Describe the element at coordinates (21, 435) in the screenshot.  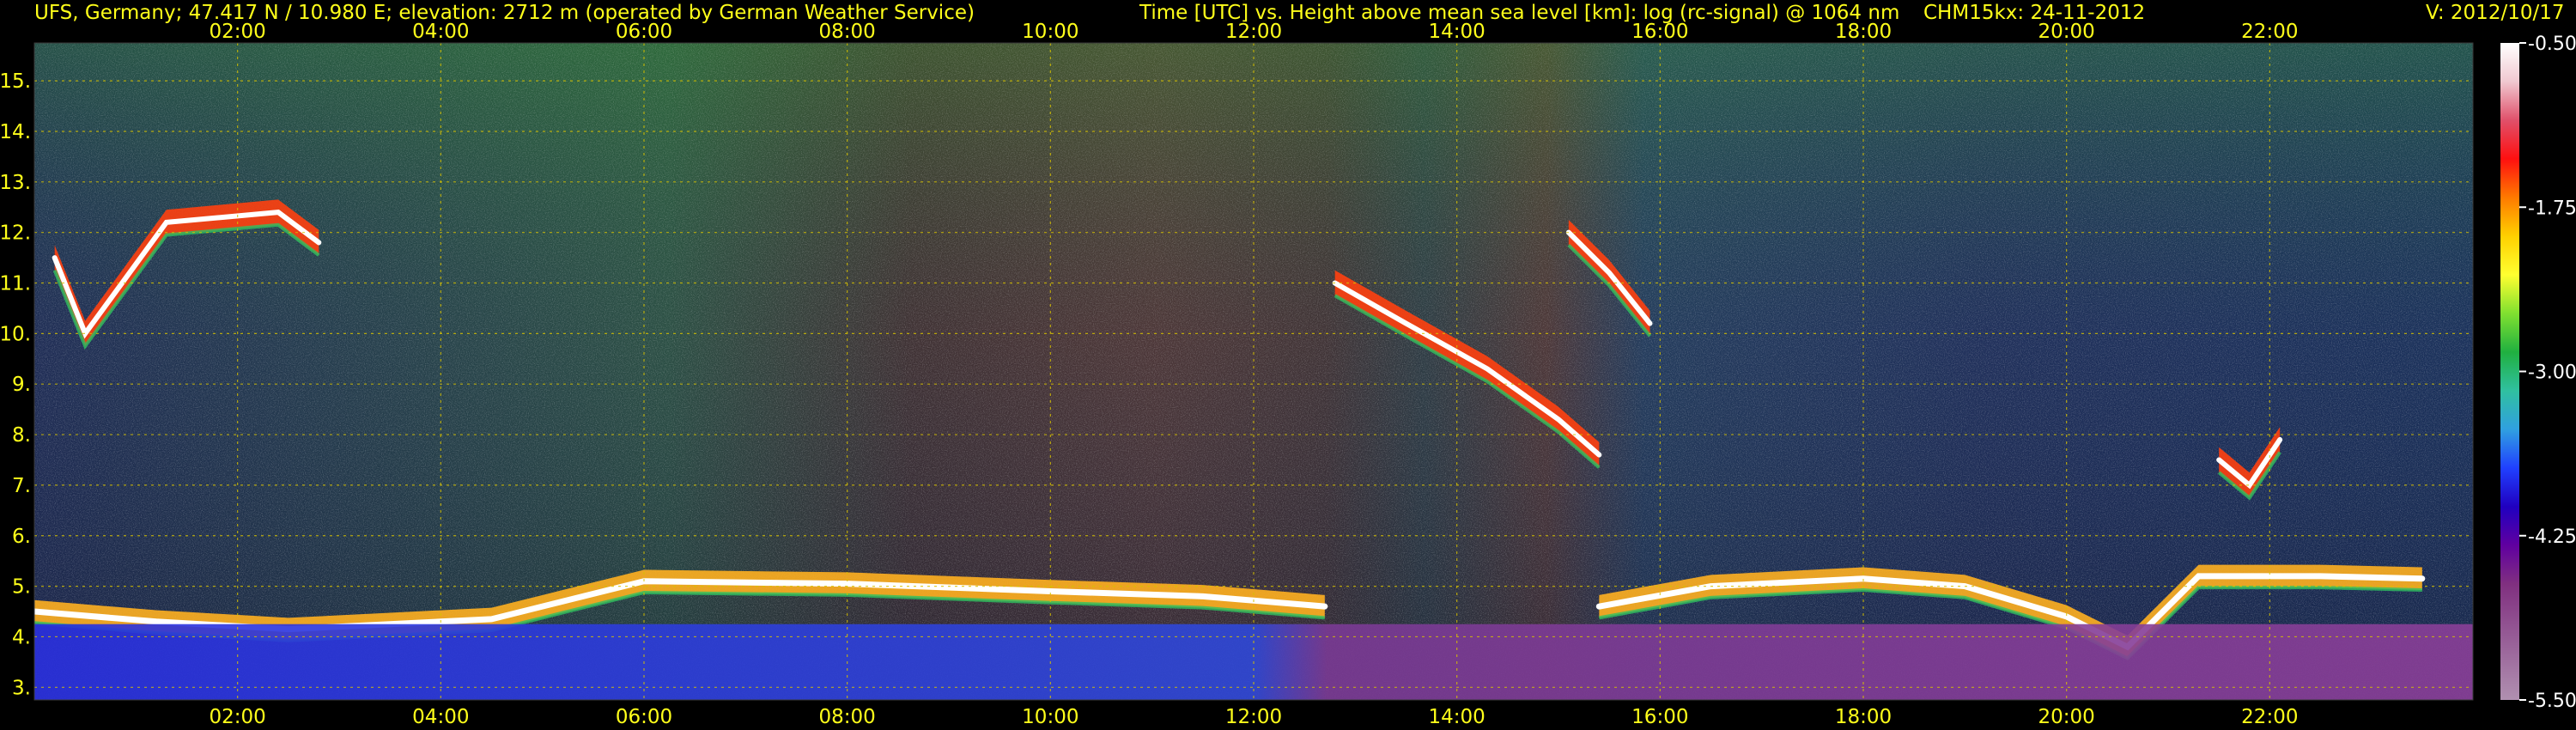
I see `y-tick-label: 8.` at that location.